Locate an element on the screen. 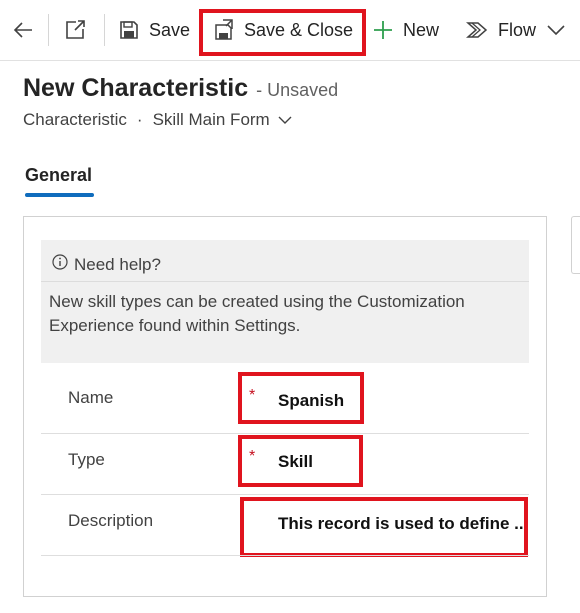 The image size is (580, 613). open-in-new-window-button is located at coordinates (75, 30).